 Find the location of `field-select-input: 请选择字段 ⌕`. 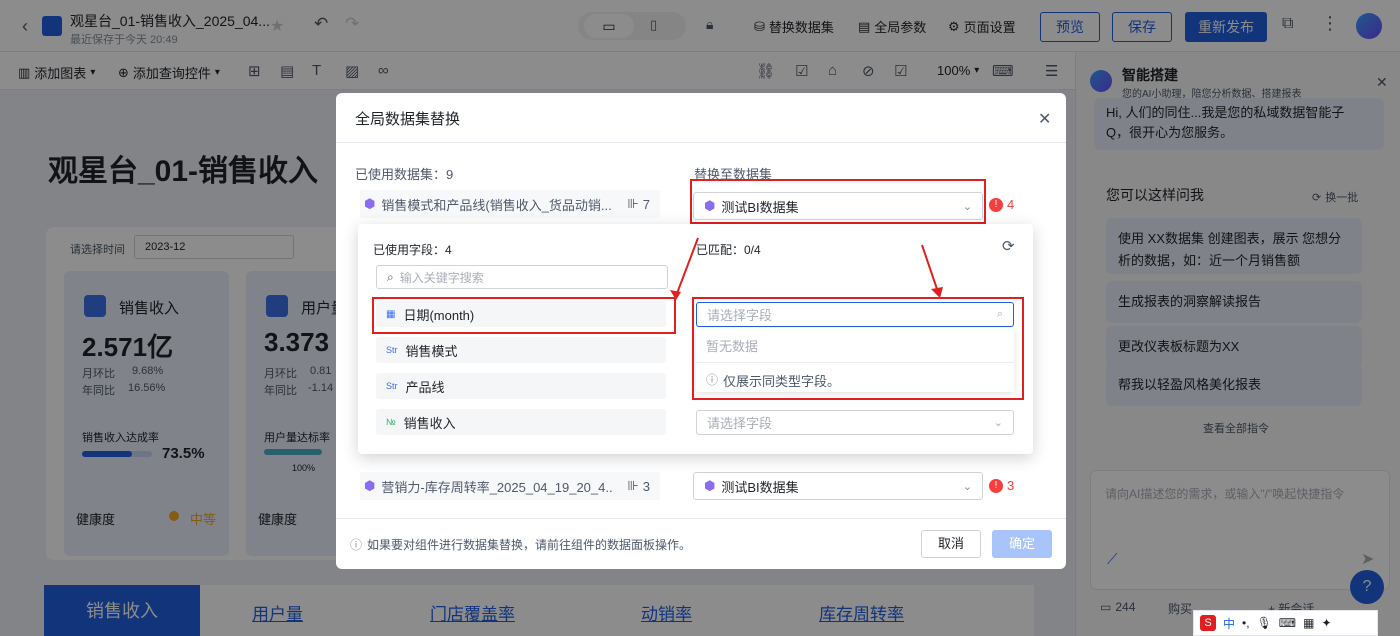

field-select-input: 请选择字段 ⌕ is located at coordinates (855, 314).